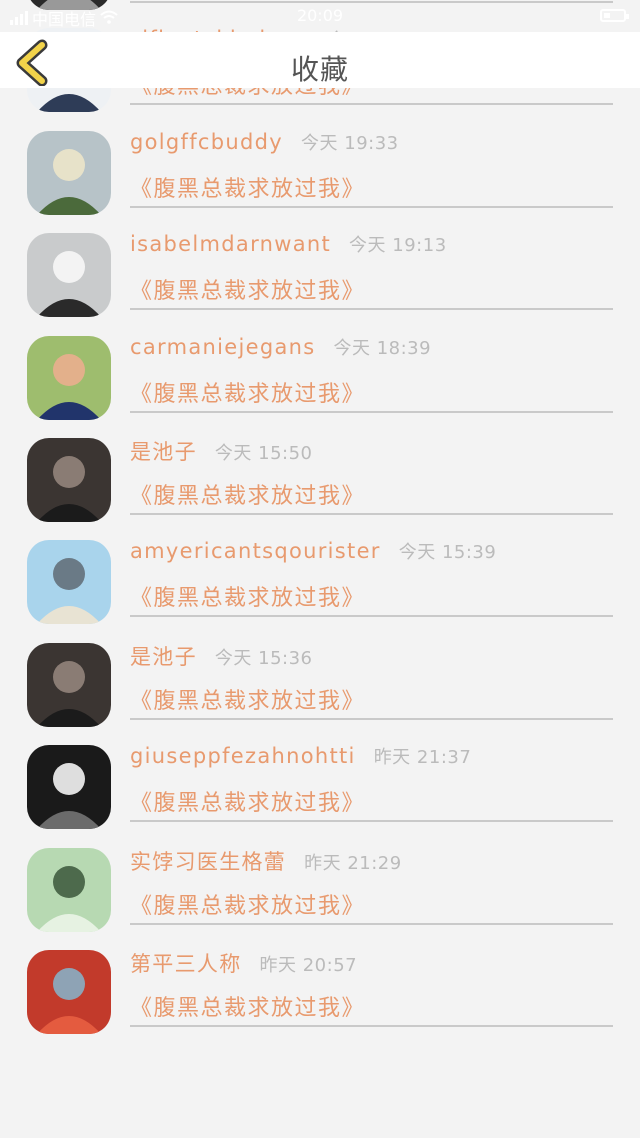 Image resolution: width=640 pixels, height=1138 pixels. Describe the element at coordinates (263, 453) in the screenshot. I see `timestamp: 今天 15:50` at that location.